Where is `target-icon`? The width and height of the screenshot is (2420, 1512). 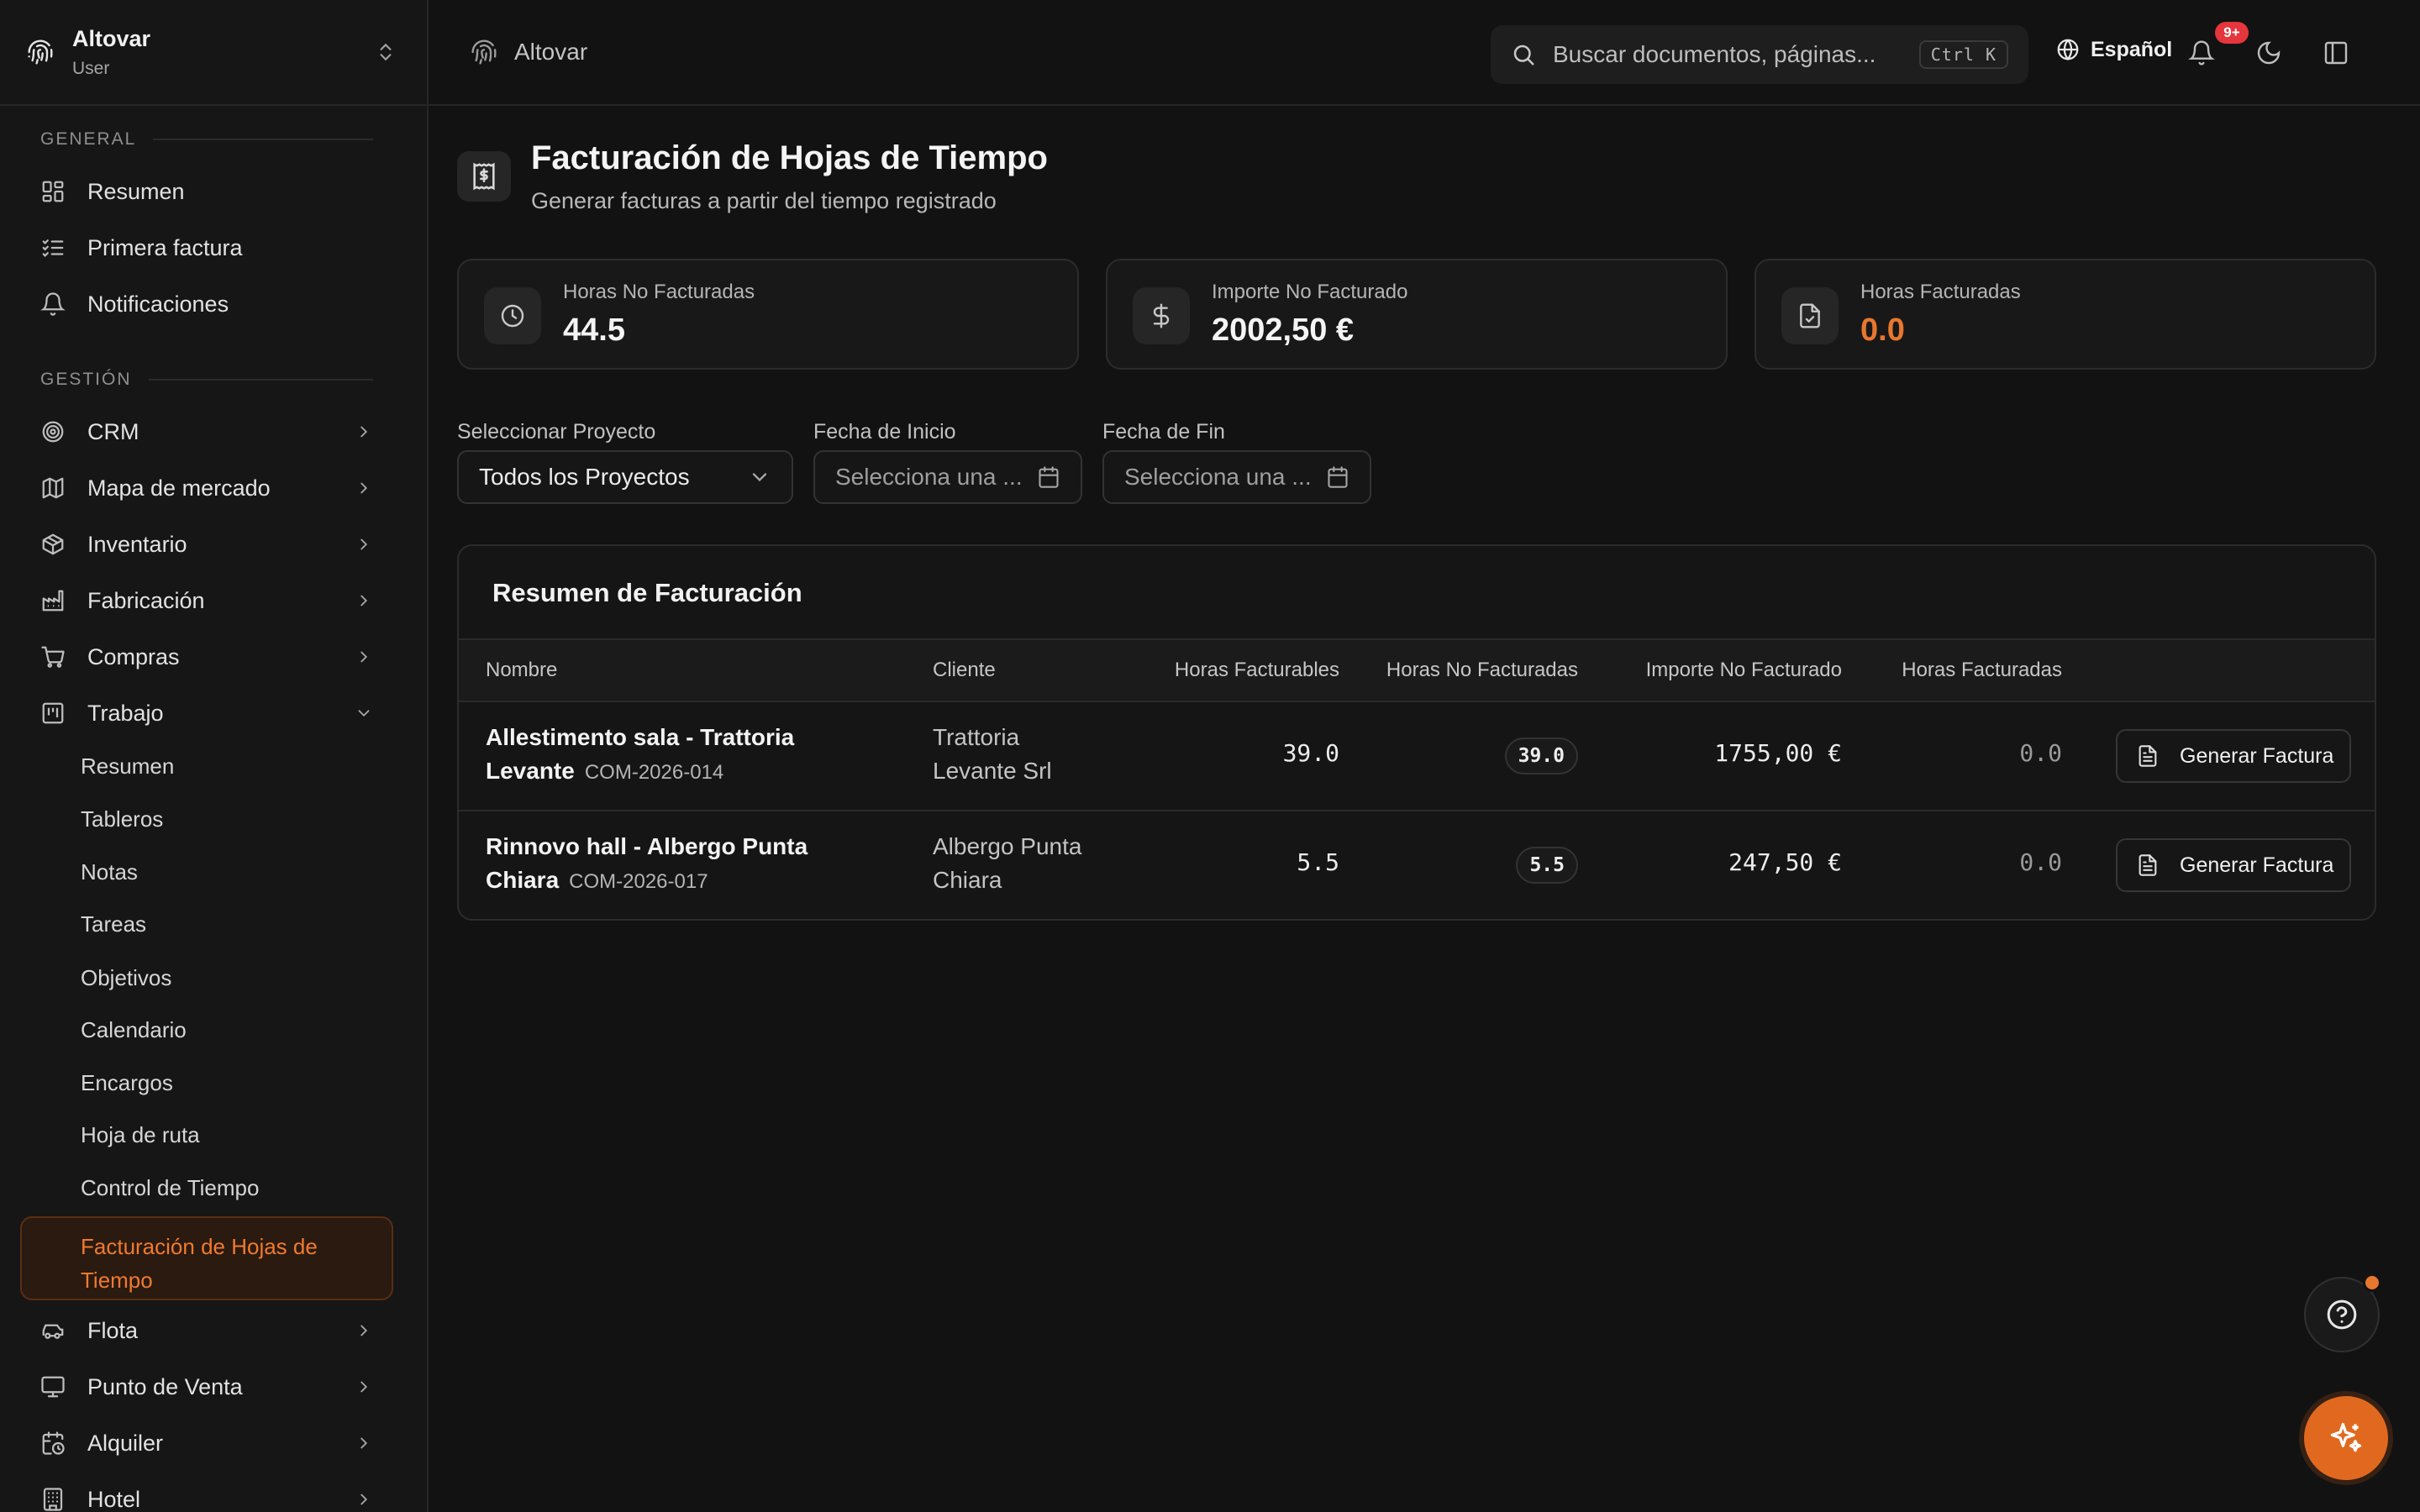 target-icon is located at coordinates (53, 432).